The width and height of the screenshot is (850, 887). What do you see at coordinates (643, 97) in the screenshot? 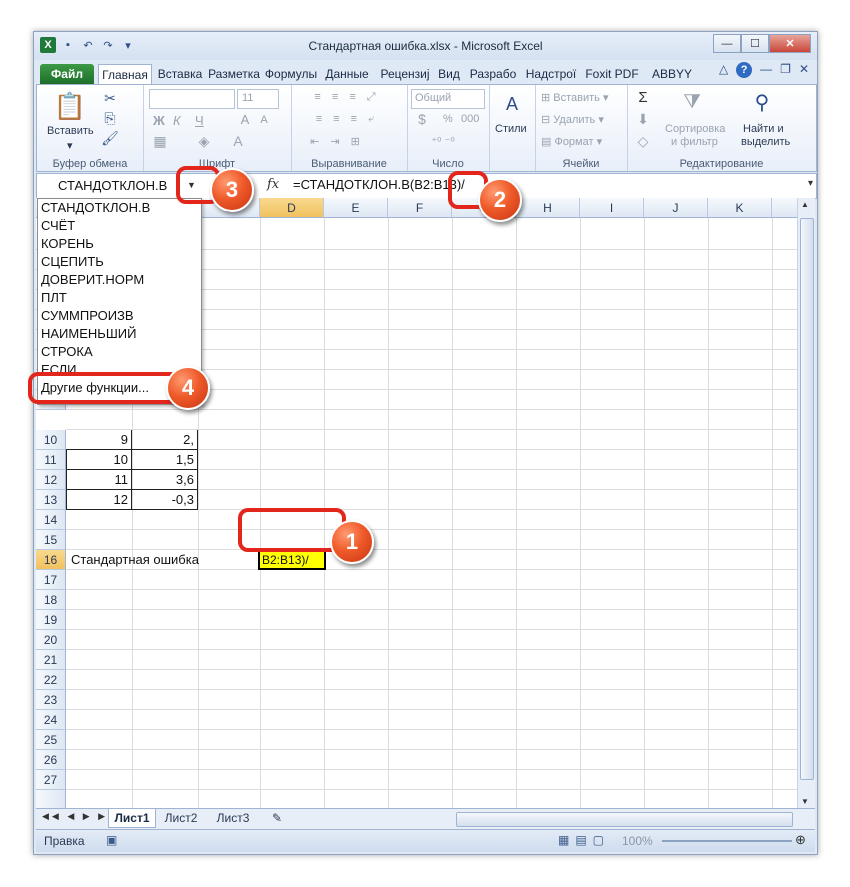
I see `autosum-icon: Σ` at bounding box center [643, 97].